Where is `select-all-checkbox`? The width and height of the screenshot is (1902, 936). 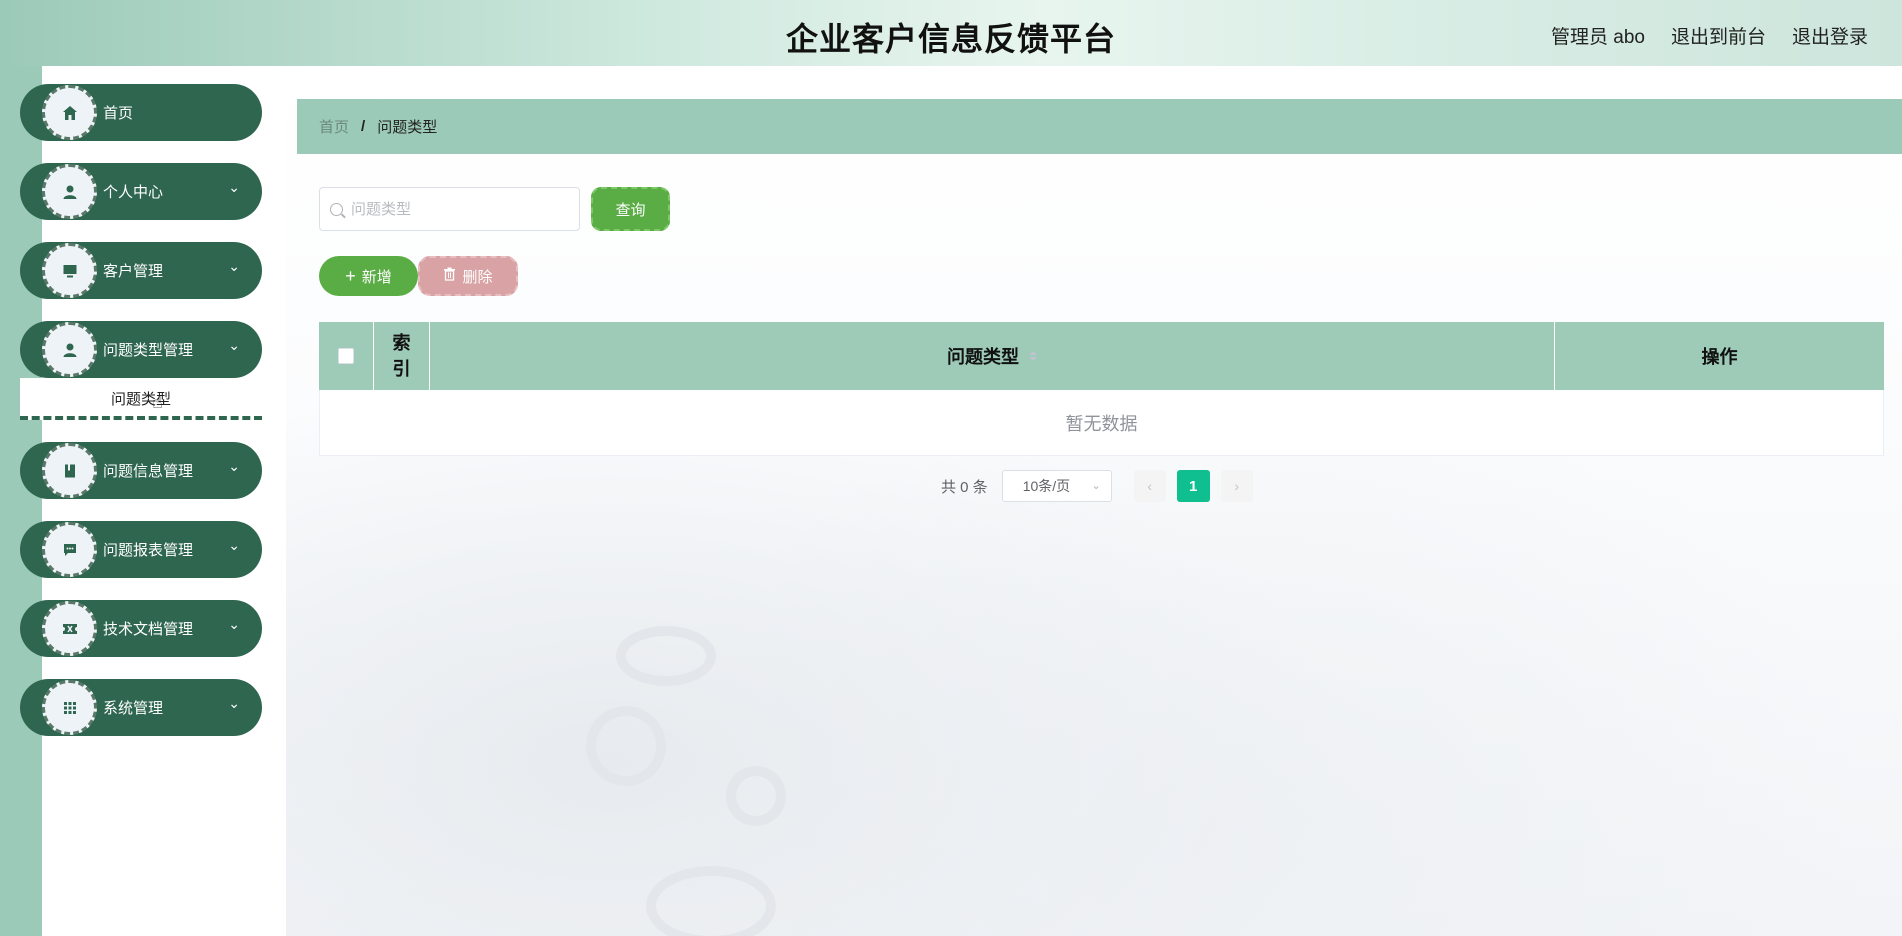 select-all-checkbox is located at coordinates (346, 356).